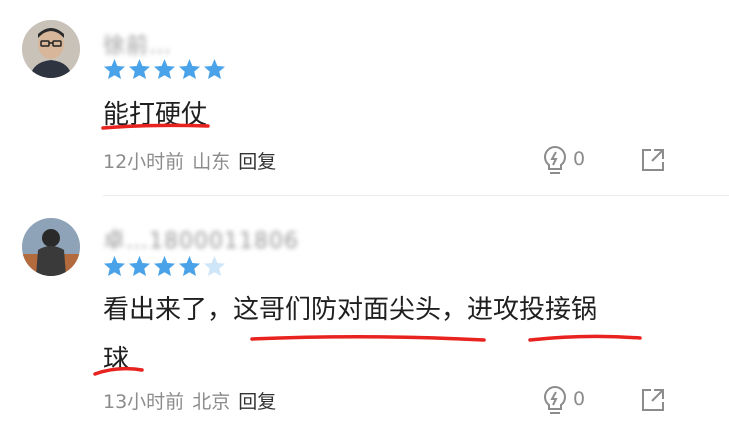  I want to click on comment-line: 能打硬仗, so click(155, 115).